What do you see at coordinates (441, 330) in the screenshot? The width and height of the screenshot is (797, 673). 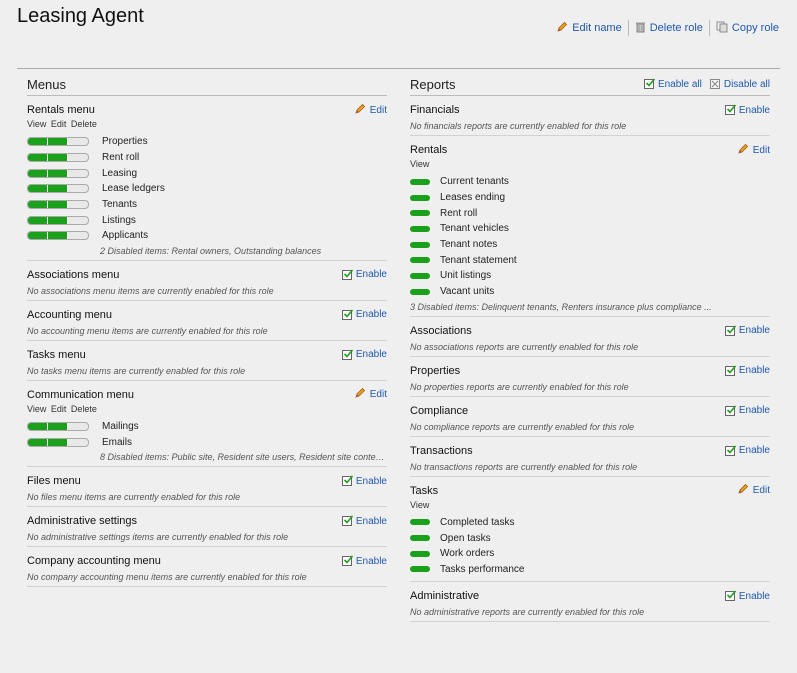 I see `section-title: Associations` at bounding box center [441, 330].